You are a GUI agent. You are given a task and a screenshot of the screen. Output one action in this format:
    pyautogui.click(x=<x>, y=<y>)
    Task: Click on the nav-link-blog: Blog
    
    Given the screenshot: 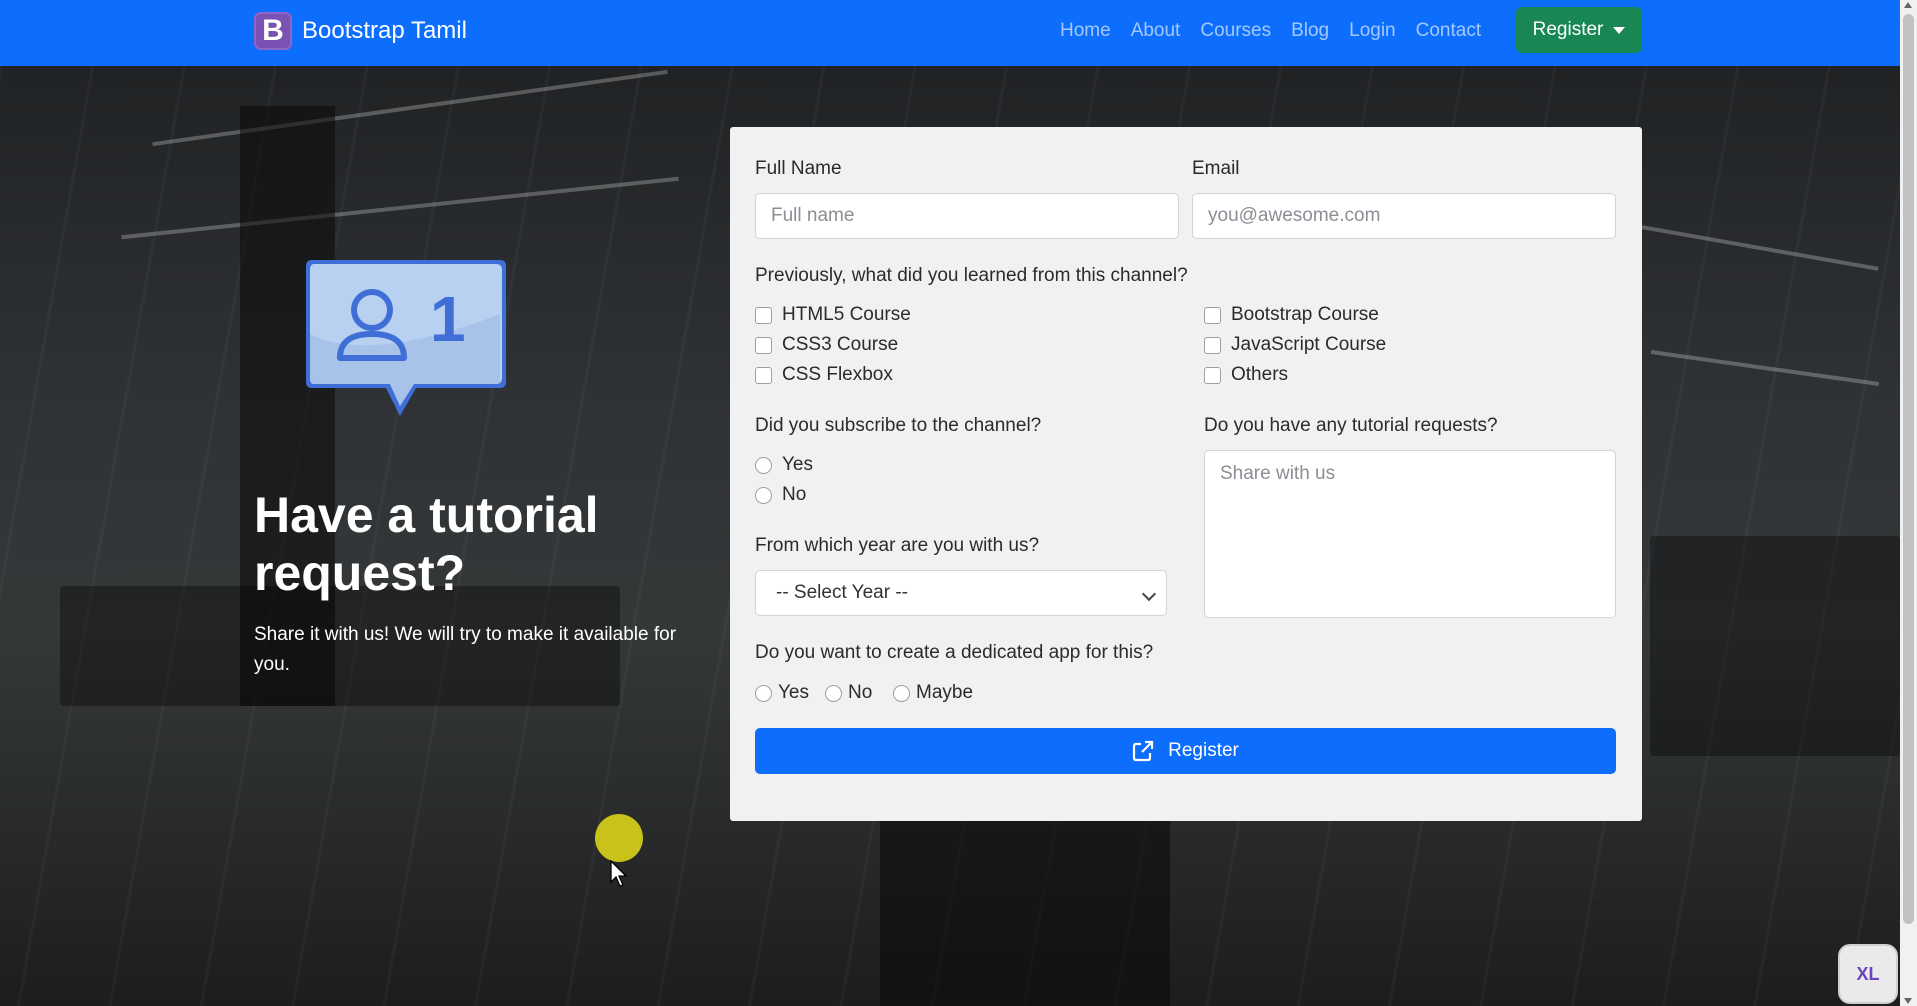 What is the action you would take?
    pyautogui.click(x=1310, y=31)
    